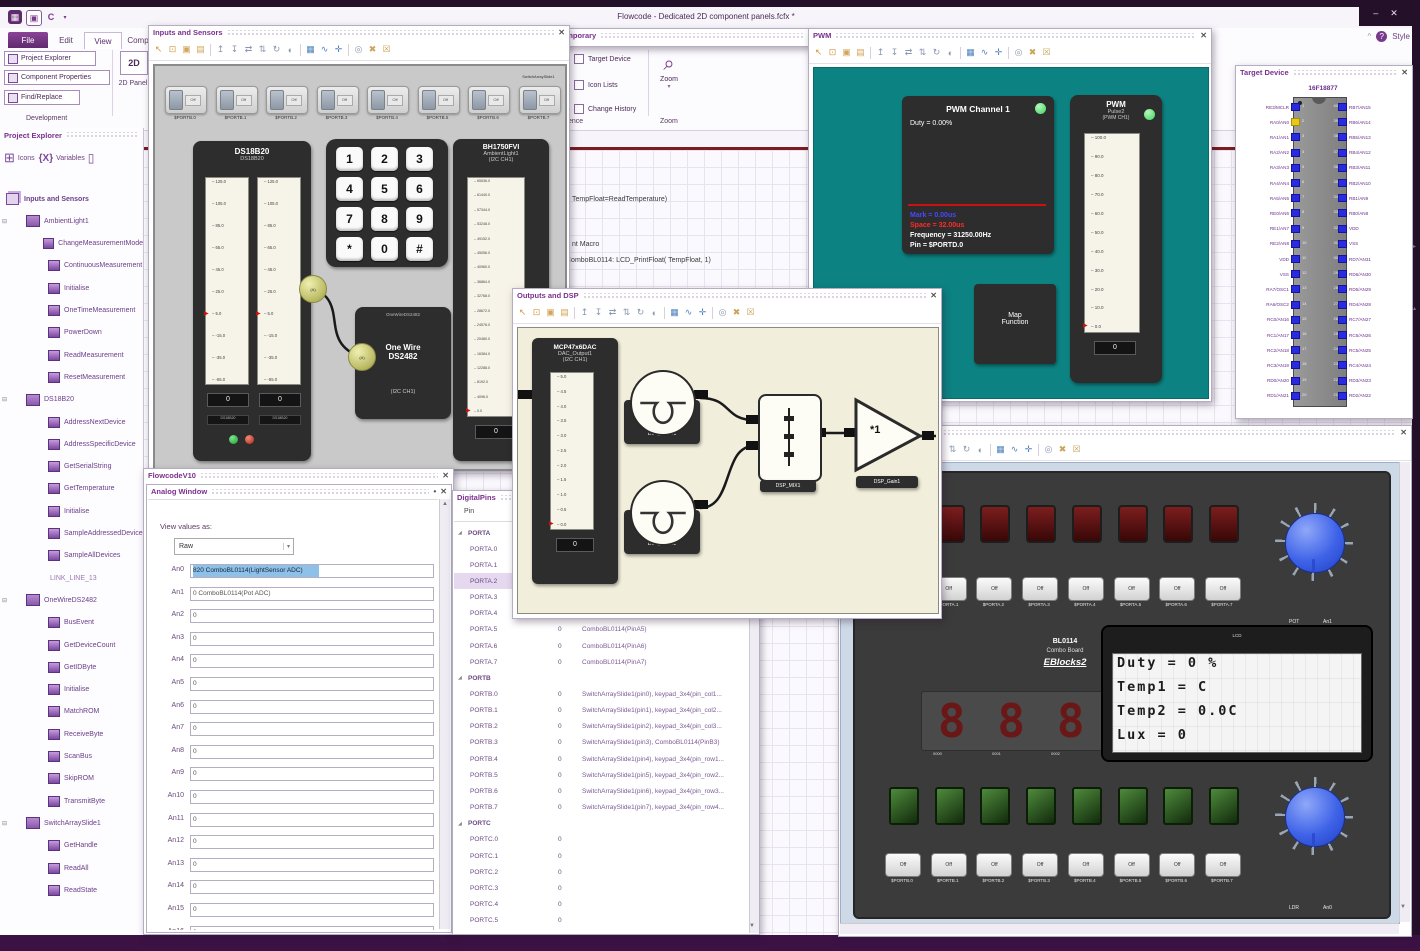 The image size is (1420, 951). Describe the element at coordinates (42, 97) in the screenshot. I see `ribbon-button-find-replace: Find/Replace` at that location.